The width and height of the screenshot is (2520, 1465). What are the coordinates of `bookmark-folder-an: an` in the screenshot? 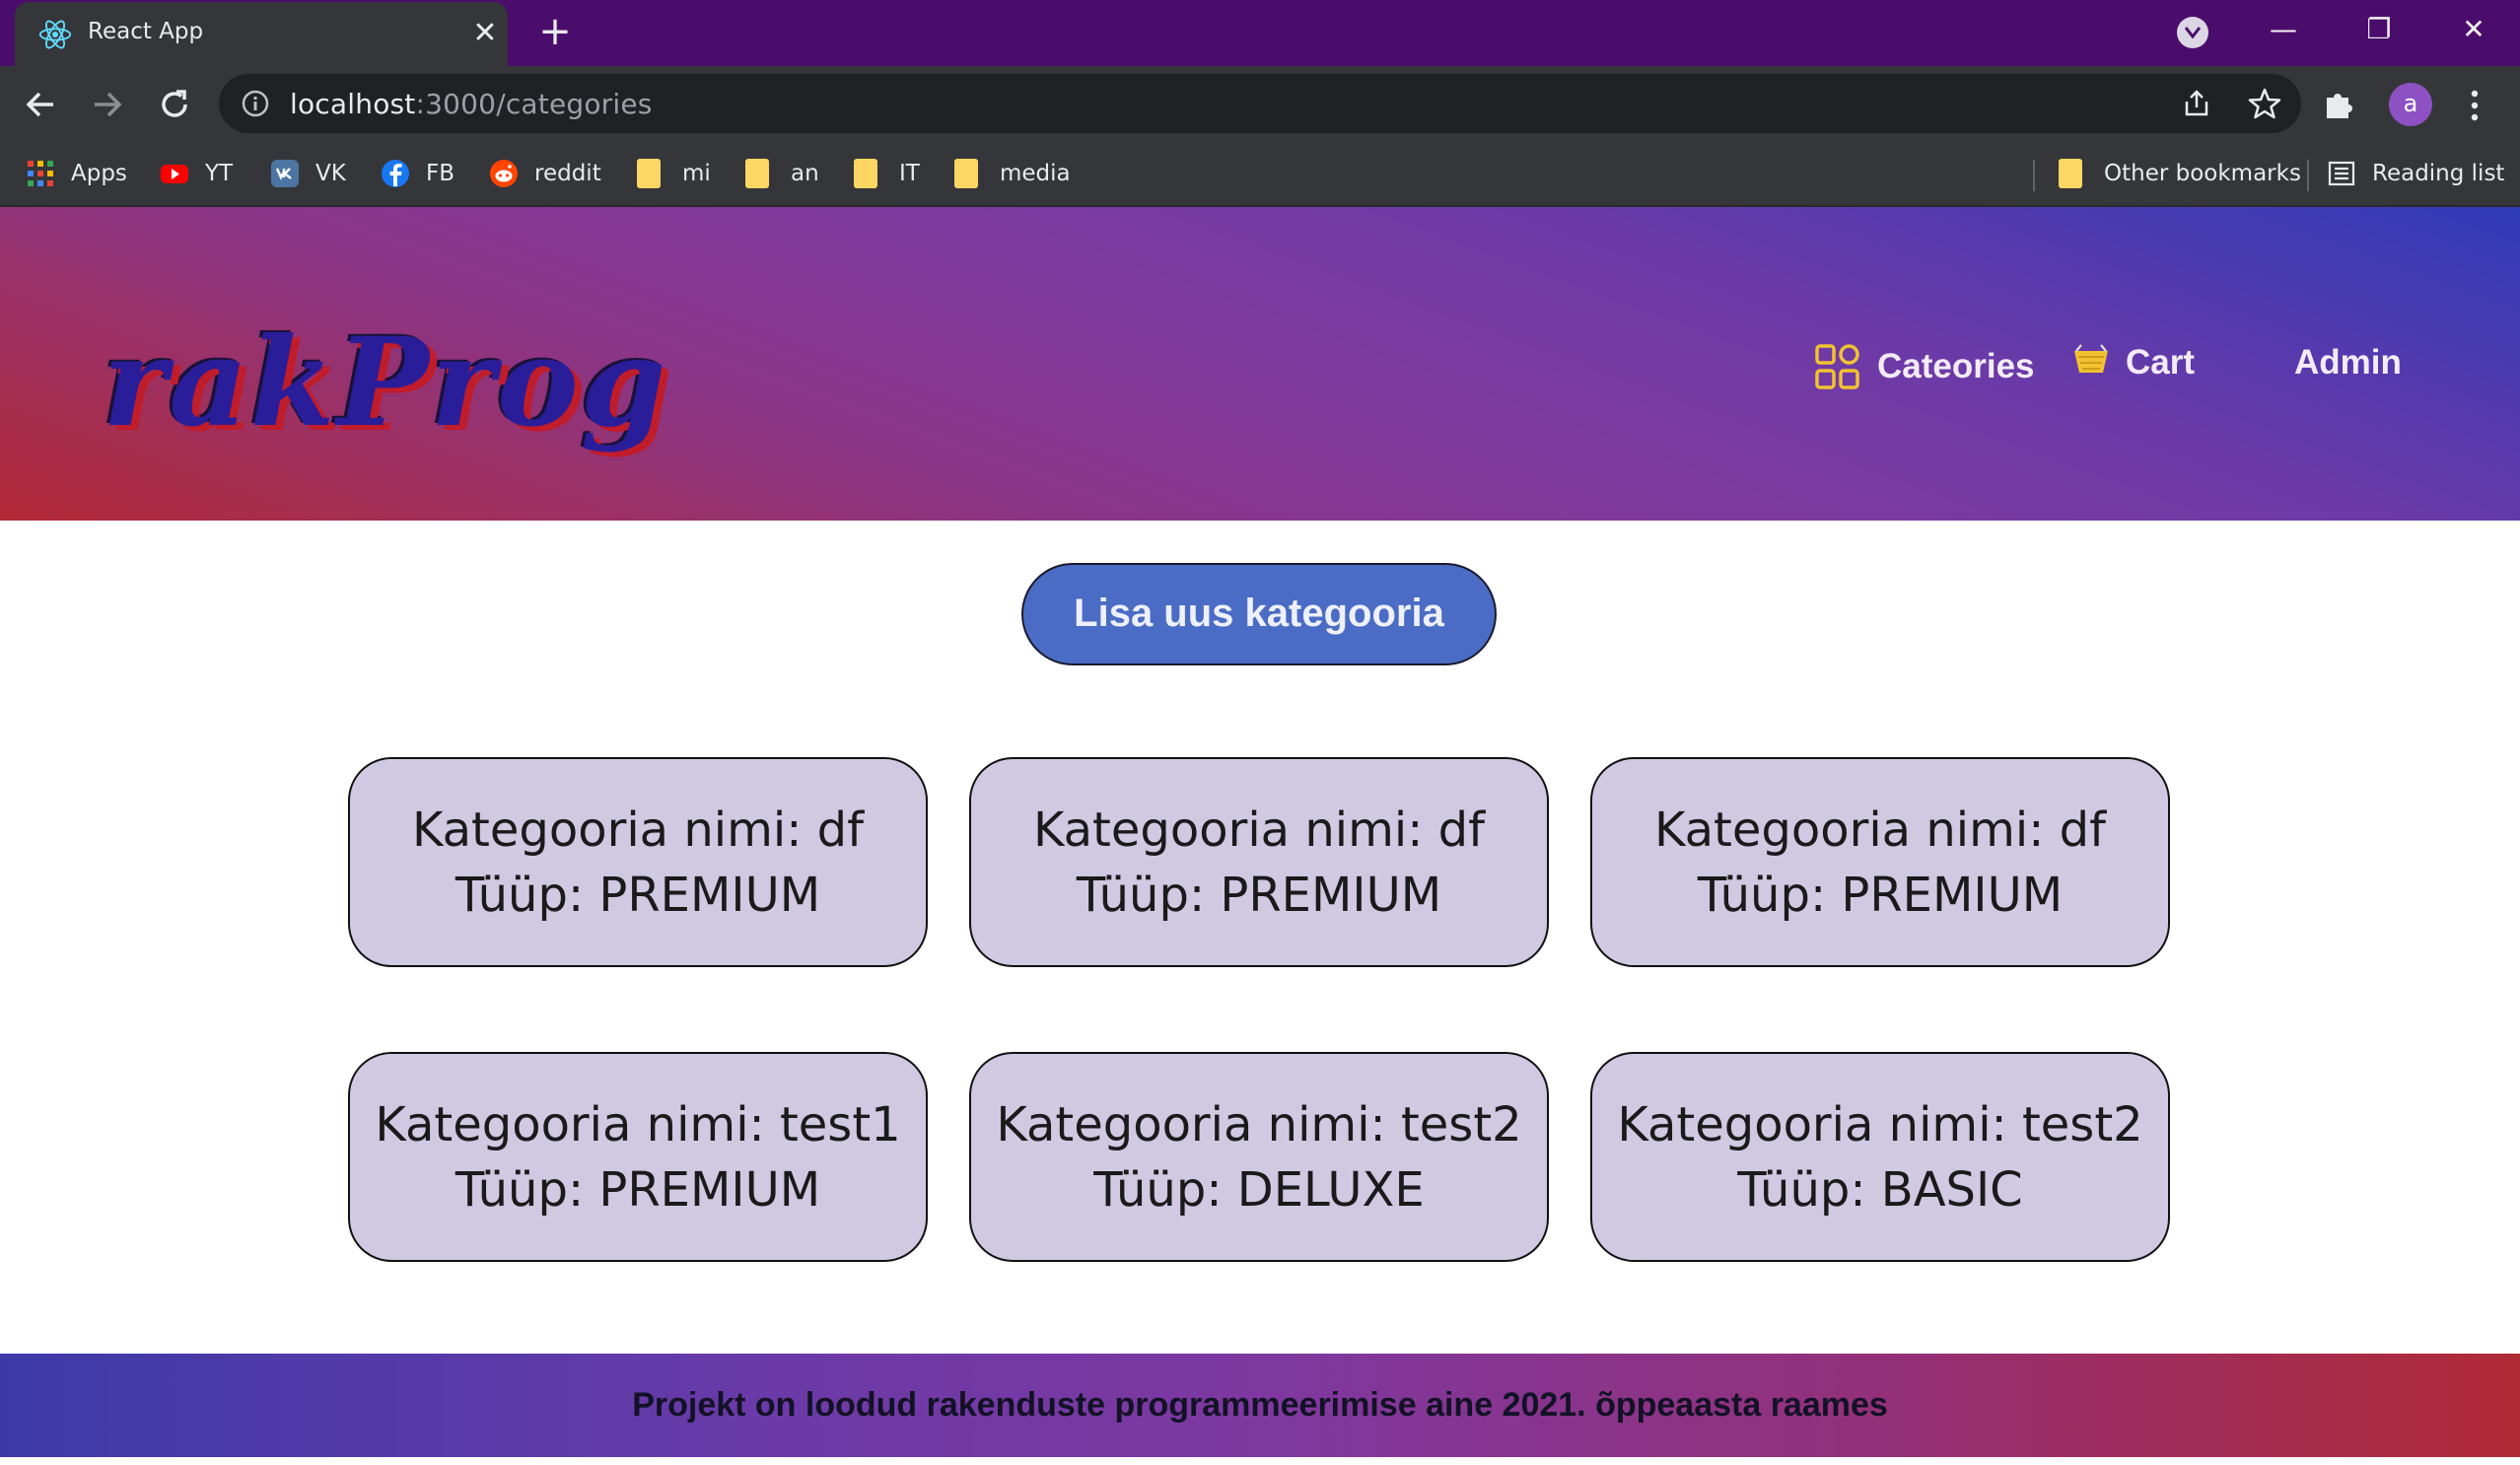 It's located at (782, 173).